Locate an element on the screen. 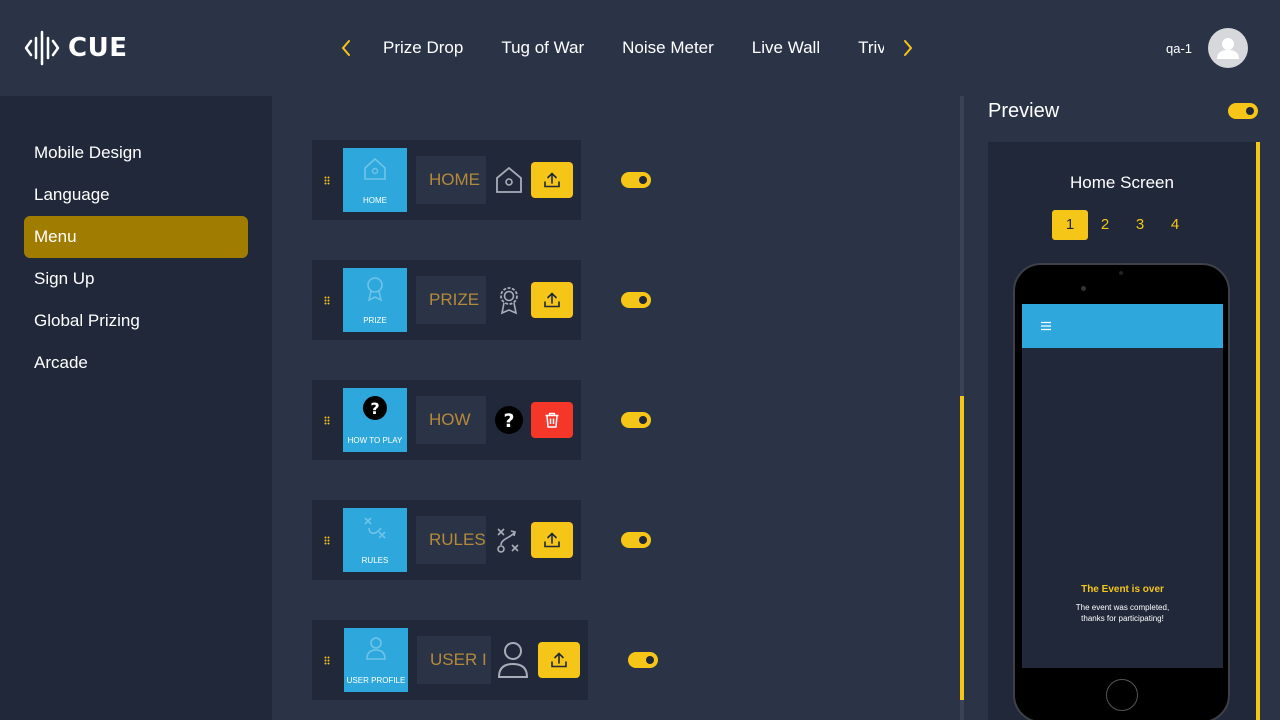  trash-icon is located at coordinates (552, 420).